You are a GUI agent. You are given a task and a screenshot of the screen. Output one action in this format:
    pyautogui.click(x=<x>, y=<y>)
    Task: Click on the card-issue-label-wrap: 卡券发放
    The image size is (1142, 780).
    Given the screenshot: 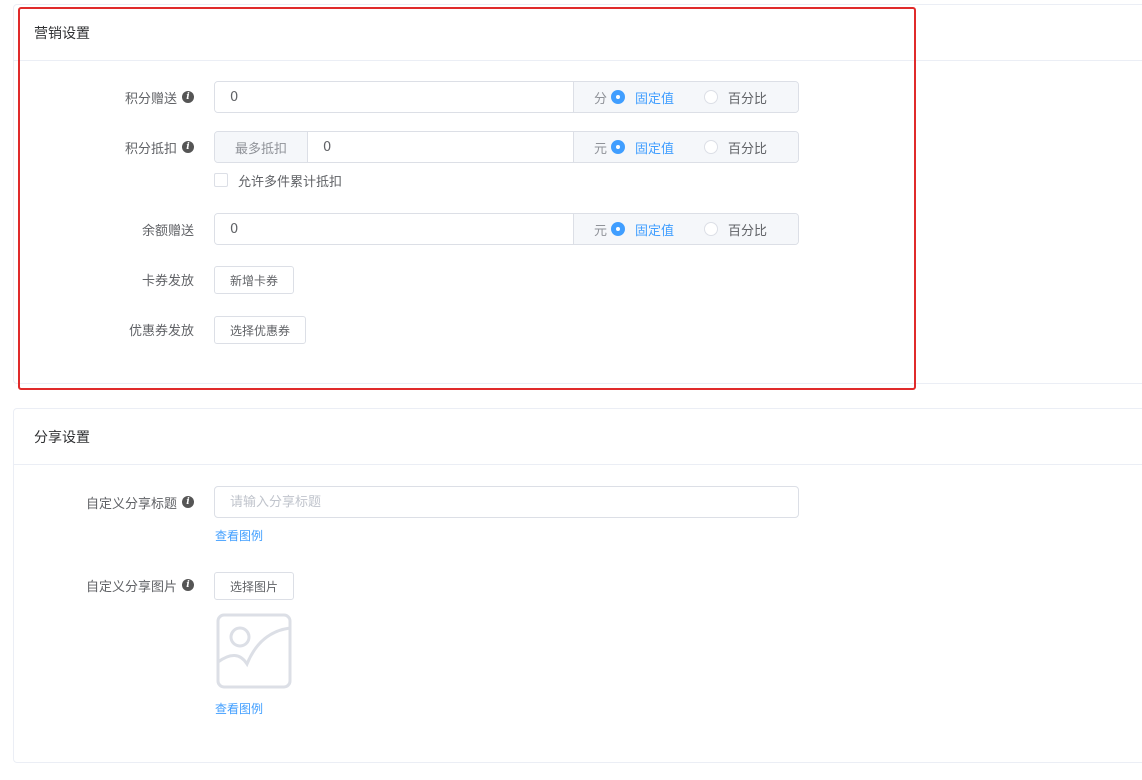 What is the action you would take?
    pyautogui.click(x=97, y=279)
    